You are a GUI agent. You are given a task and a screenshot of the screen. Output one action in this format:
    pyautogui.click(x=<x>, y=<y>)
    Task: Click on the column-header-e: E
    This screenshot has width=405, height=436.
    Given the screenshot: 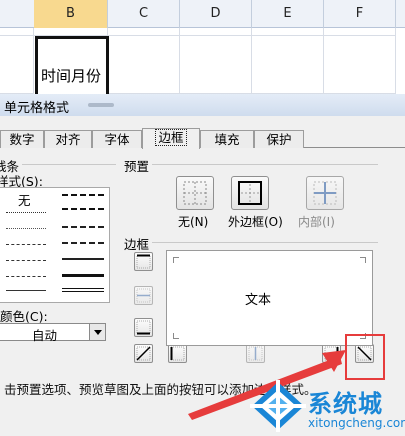 What is the action you would take?
    pyautogui.click(x=288, y=14)
    